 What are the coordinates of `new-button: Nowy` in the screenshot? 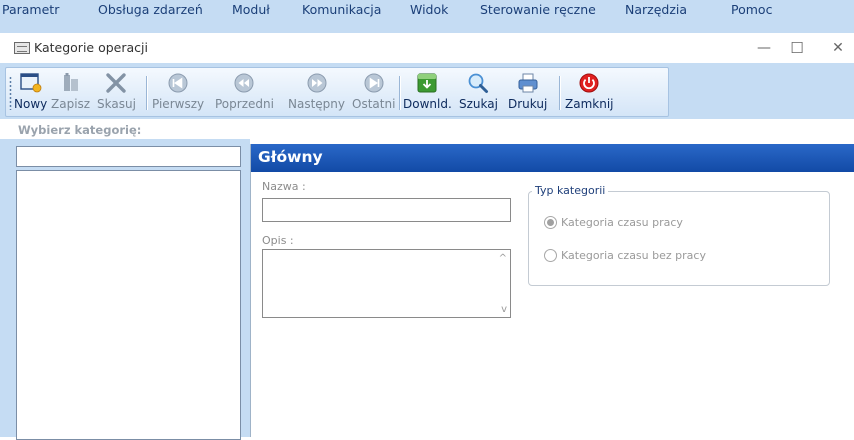 It's located at (30, 93).